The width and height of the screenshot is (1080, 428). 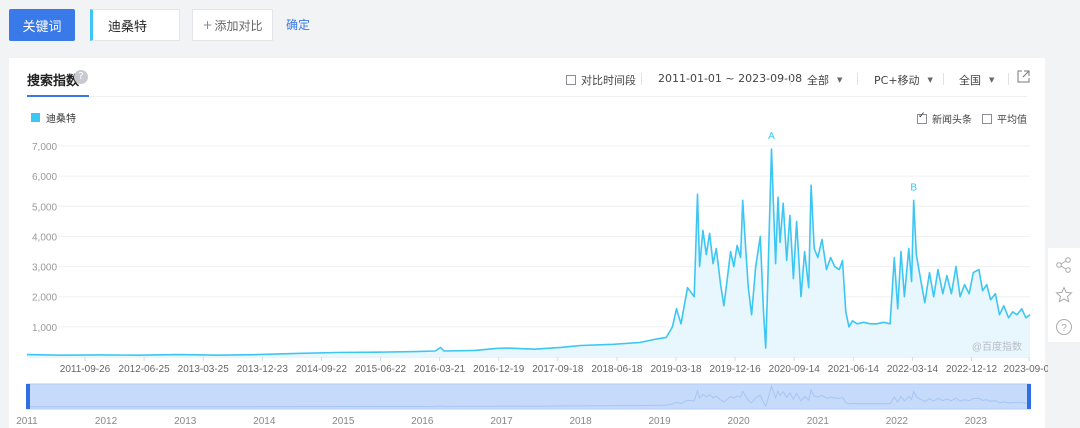 What do you see at coordinates (795, 369) in the screenshot?
I see `x-tick-label: 2020-09-14` at bounding box center [795, 369].